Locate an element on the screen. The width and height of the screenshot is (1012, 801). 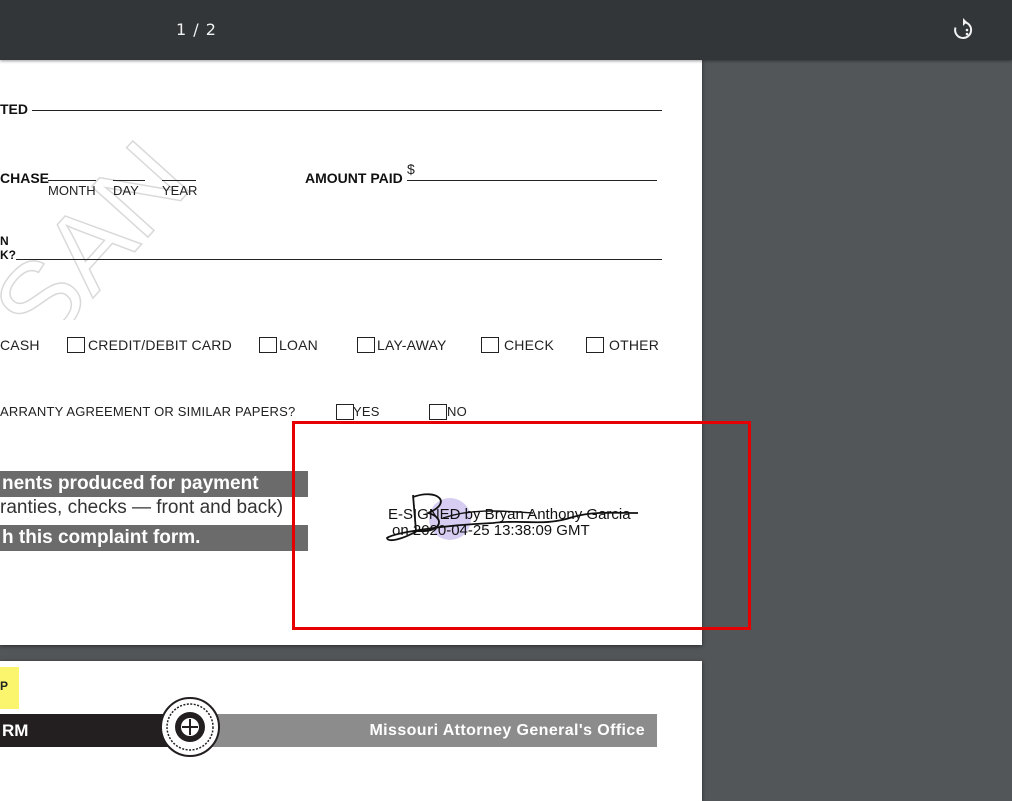
watermark-text: SAN is located at coordinates (106, 219).